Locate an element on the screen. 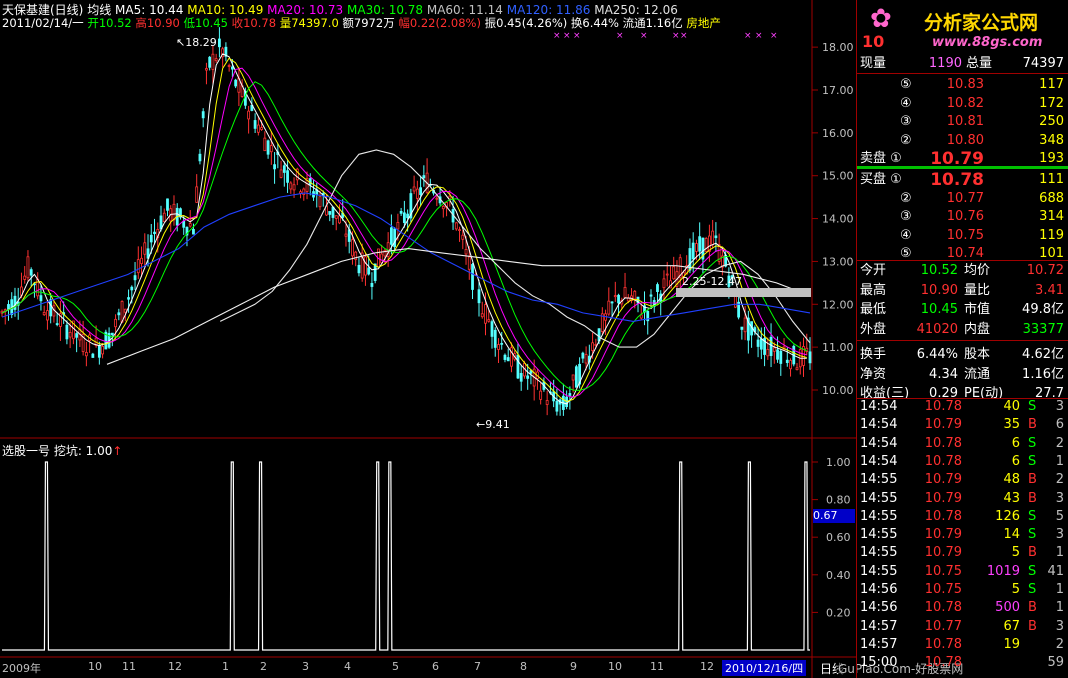 Image resolution: width=1068 pixels, height=678 pixels. info-date: 2011/02/14/一 is located at coordinates (43, 23).